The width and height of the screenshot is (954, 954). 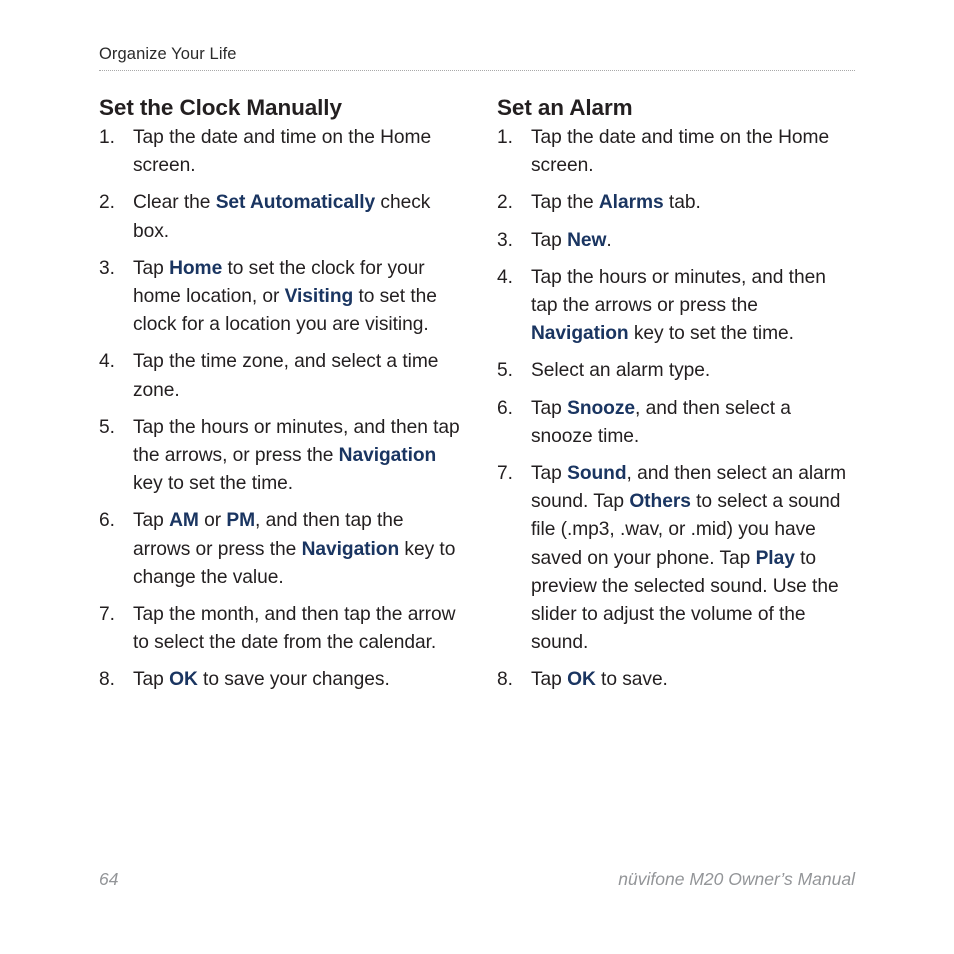 What do you see at coordinates (601, 408) in the screenshot?
I see `ui-term: Snooze` at bounding box center [601, 408].